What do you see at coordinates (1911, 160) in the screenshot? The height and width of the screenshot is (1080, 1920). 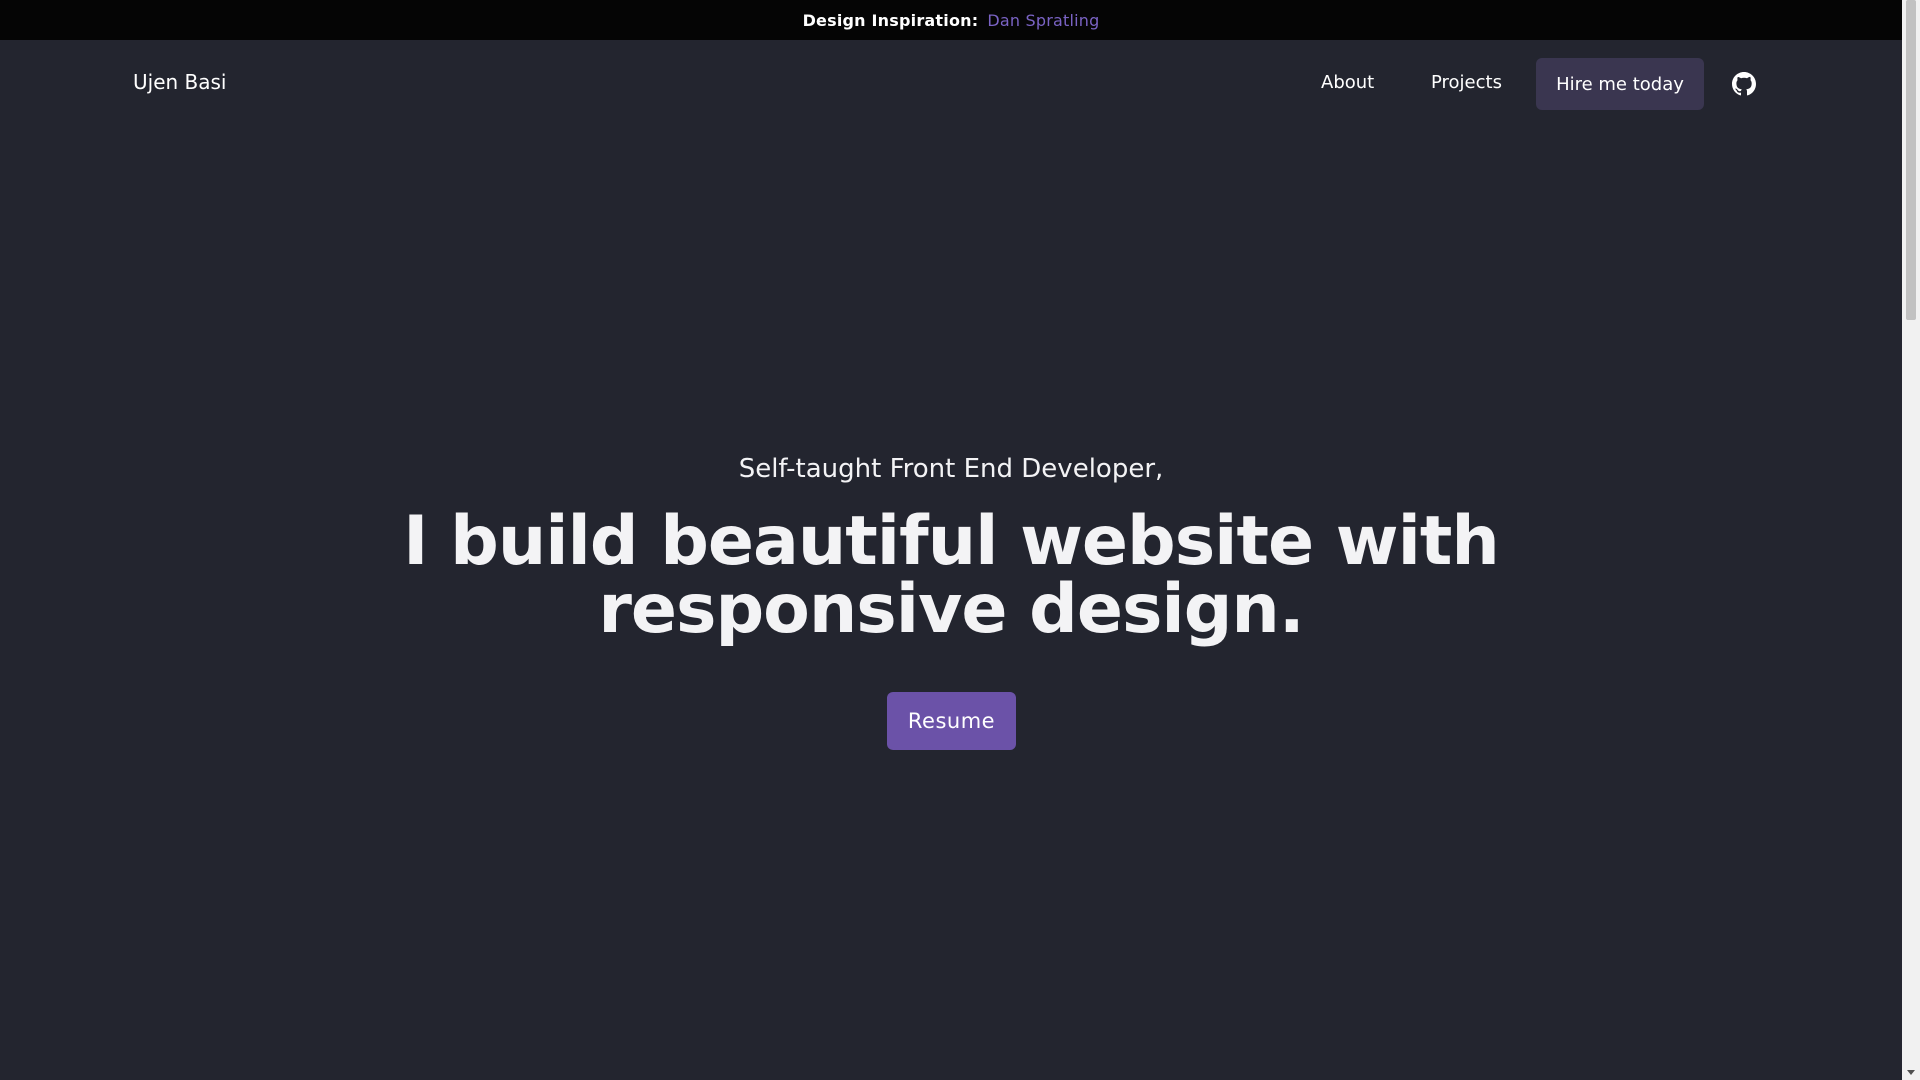 I see `scrollbar-thumb` at bounding box center [1911, 160].